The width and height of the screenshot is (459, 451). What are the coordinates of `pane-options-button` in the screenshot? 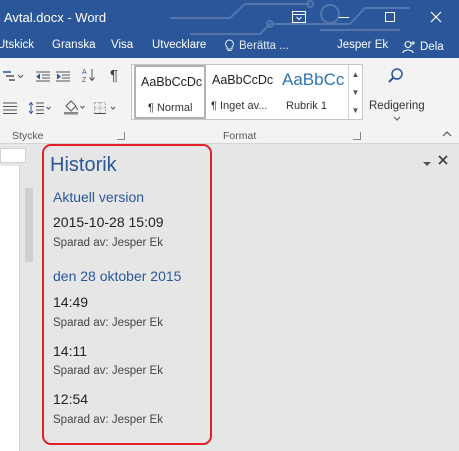 It's located at (427, 163).